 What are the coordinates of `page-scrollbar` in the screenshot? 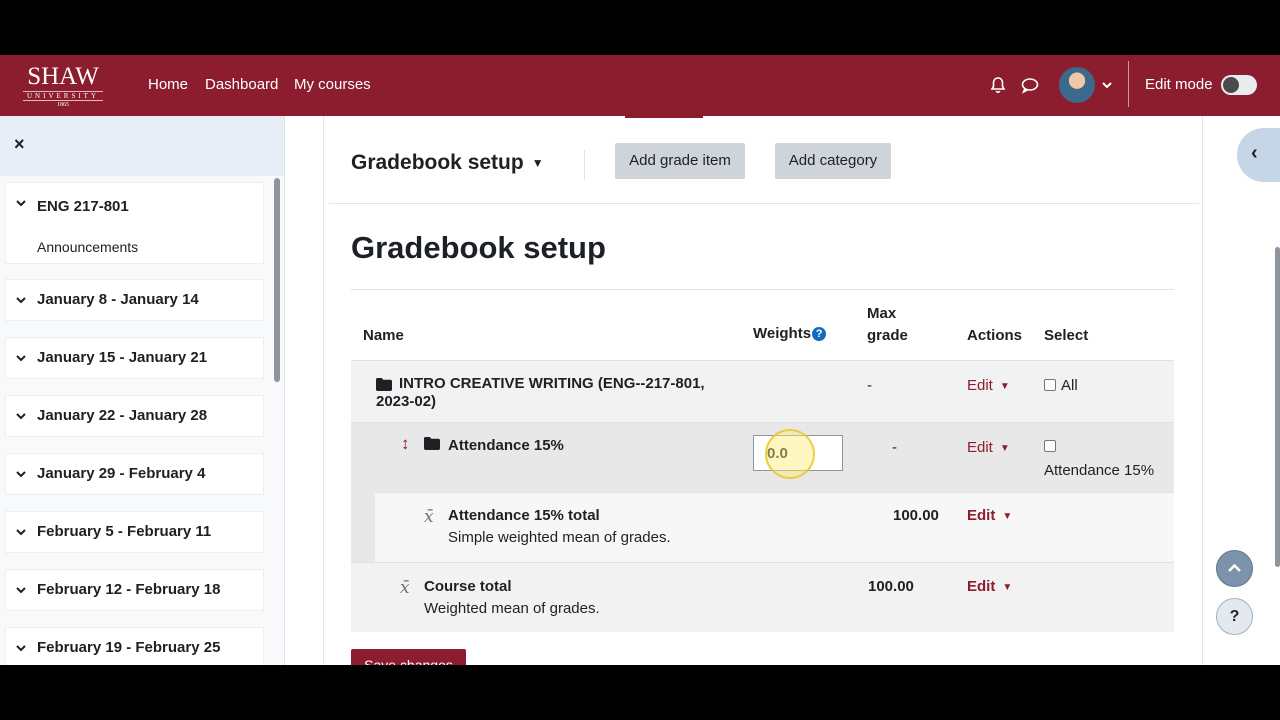 It's located at (1277, 407).